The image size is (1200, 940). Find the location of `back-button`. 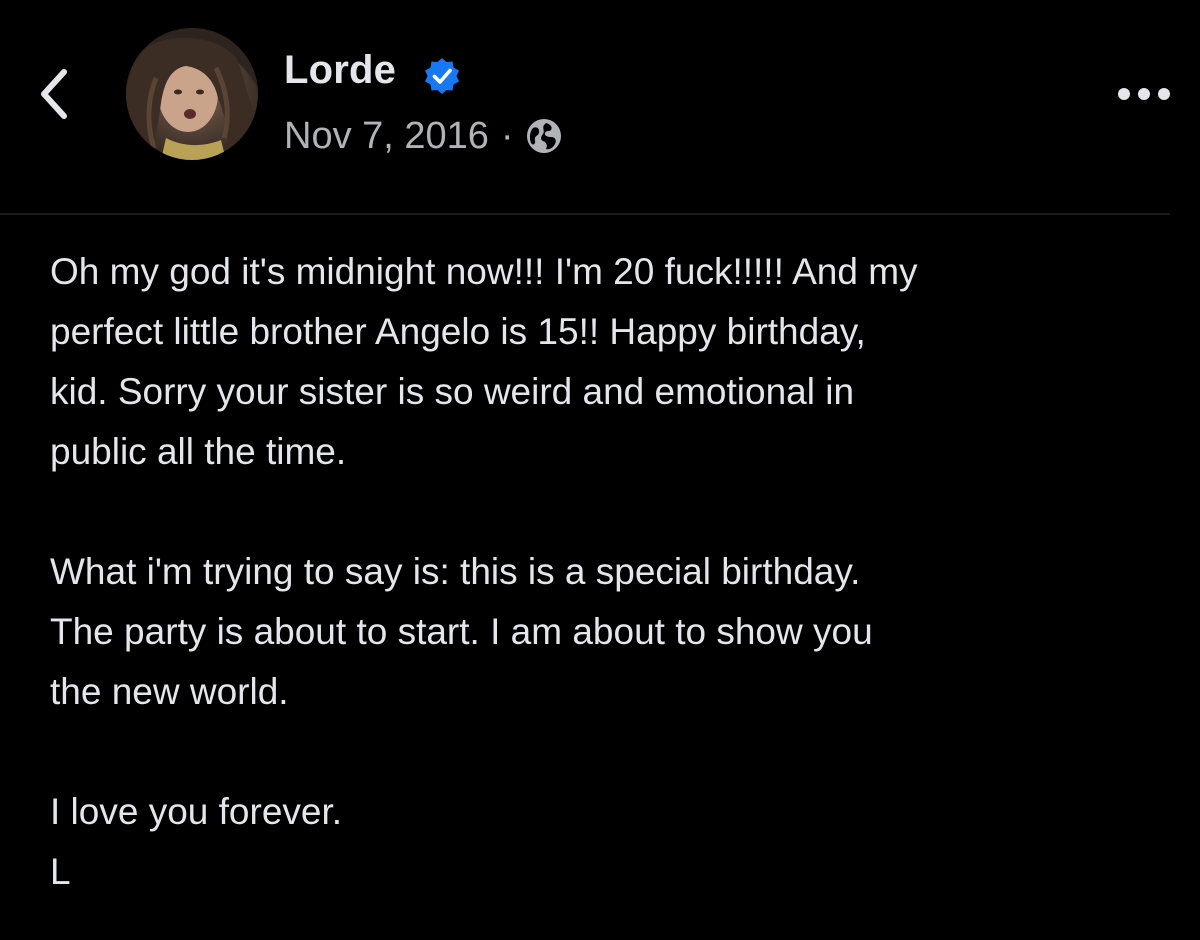

back-button is located at coordinates (54, 94).